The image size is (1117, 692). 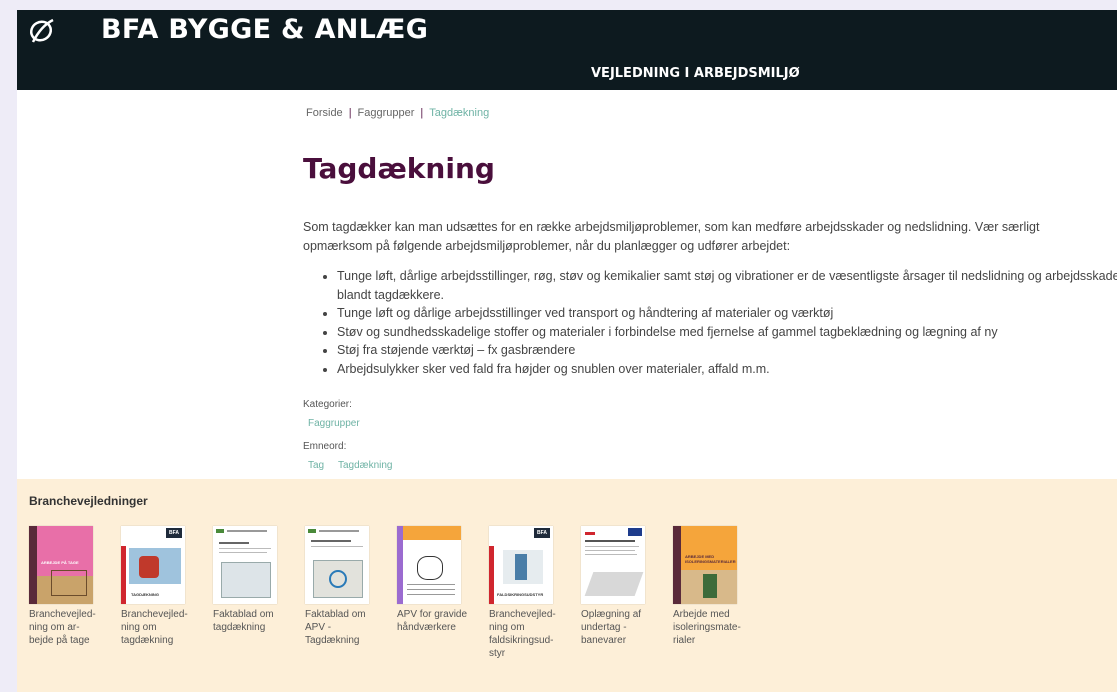 What do you see at coordinates (399, 168) in the screenshot?
I see `page-title: Tagdækning` at bounding box center [399, 168].